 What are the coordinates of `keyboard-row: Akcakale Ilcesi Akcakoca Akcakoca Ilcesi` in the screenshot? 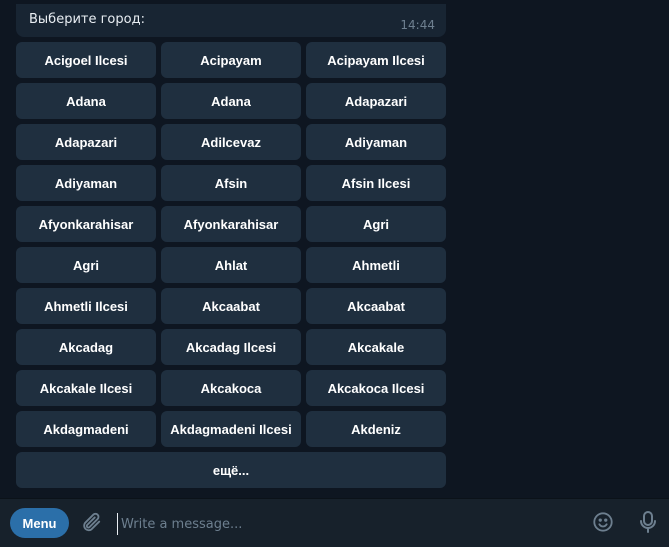 It's located at (231, 388).